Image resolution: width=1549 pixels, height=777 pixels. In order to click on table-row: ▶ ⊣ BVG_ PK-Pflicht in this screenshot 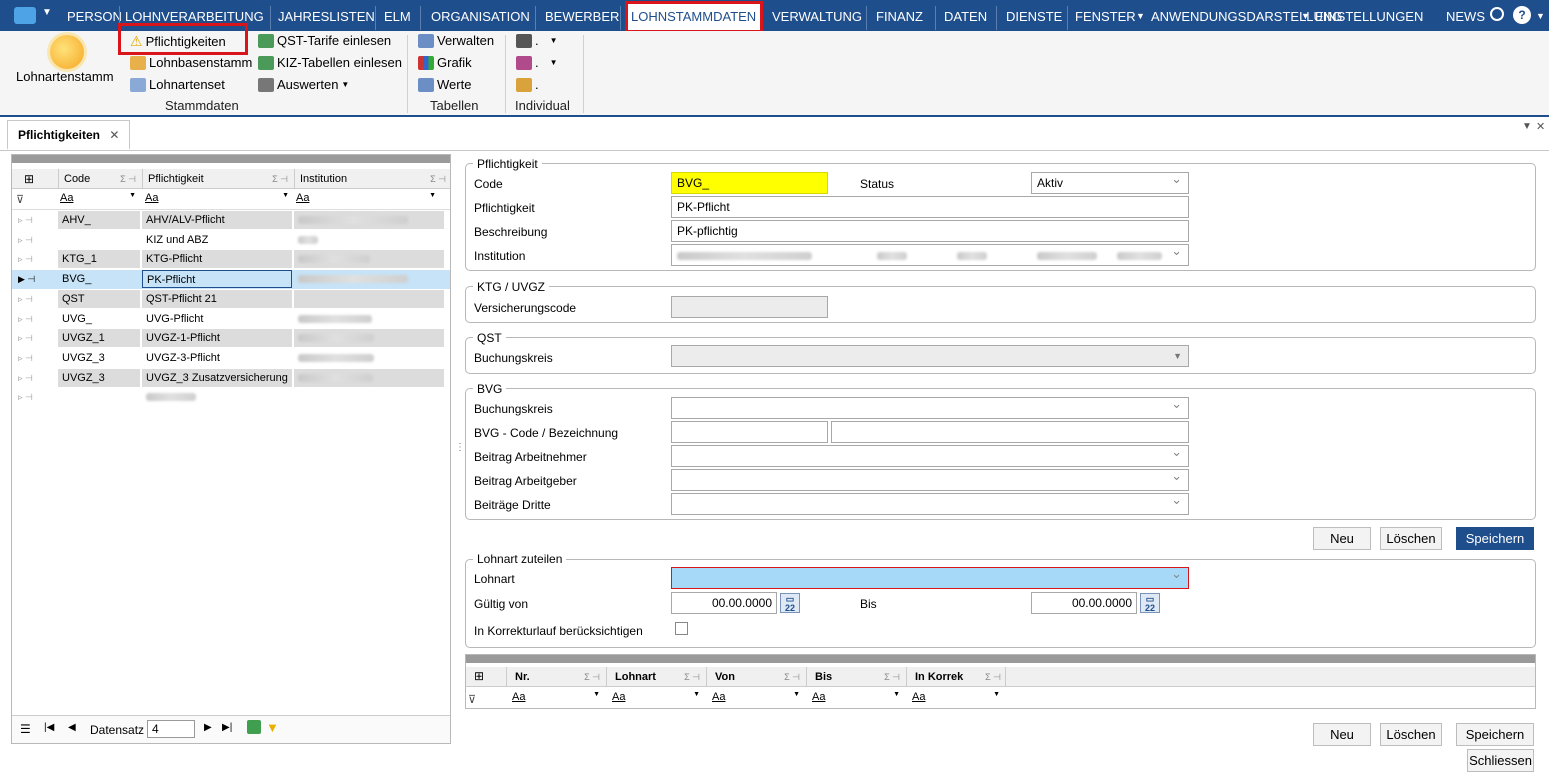, I will do `click(231, 280)`.